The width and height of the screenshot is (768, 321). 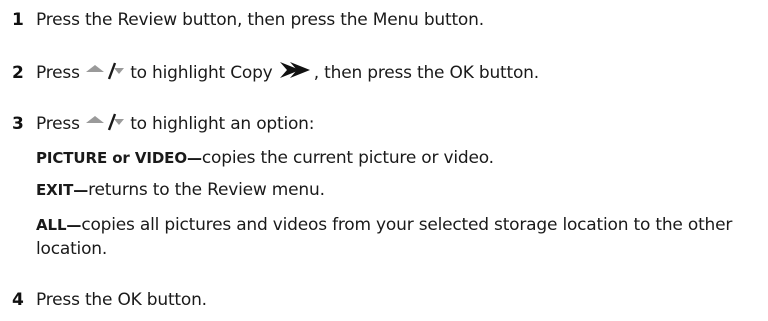 I want to click on step-number: 2, so click(x=18, y=73).